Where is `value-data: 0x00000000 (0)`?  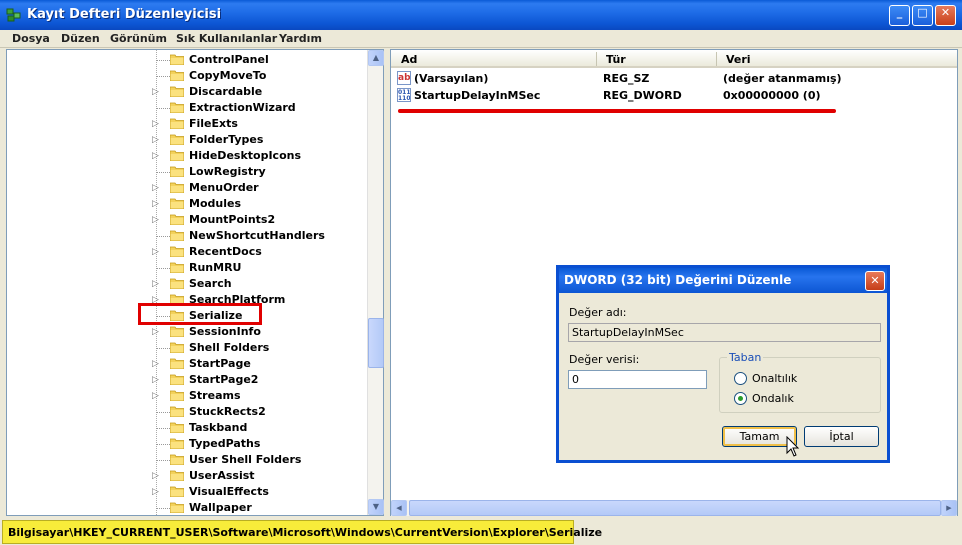 value-data: 0x00000000 (0) is located at coordinates (772, 95).